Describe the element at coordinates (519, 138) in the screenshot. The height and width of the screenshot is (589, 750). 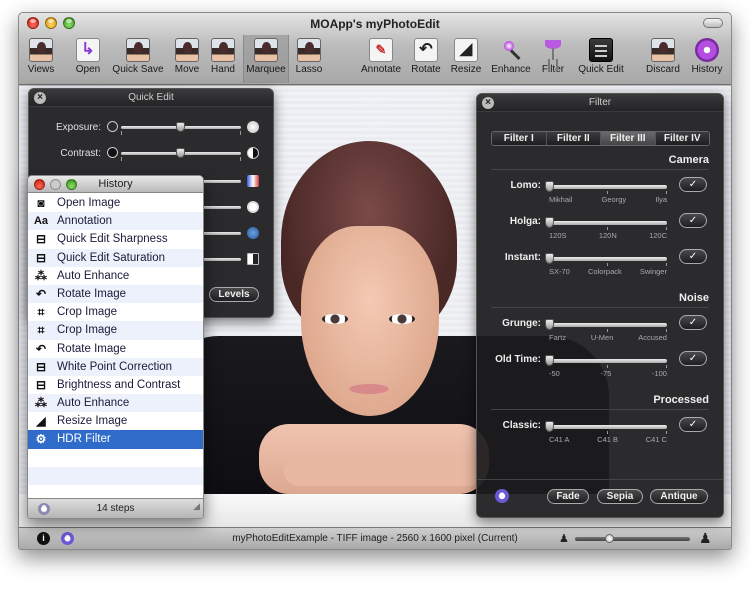
I see `tab-filter-1: Filter I` at that location.